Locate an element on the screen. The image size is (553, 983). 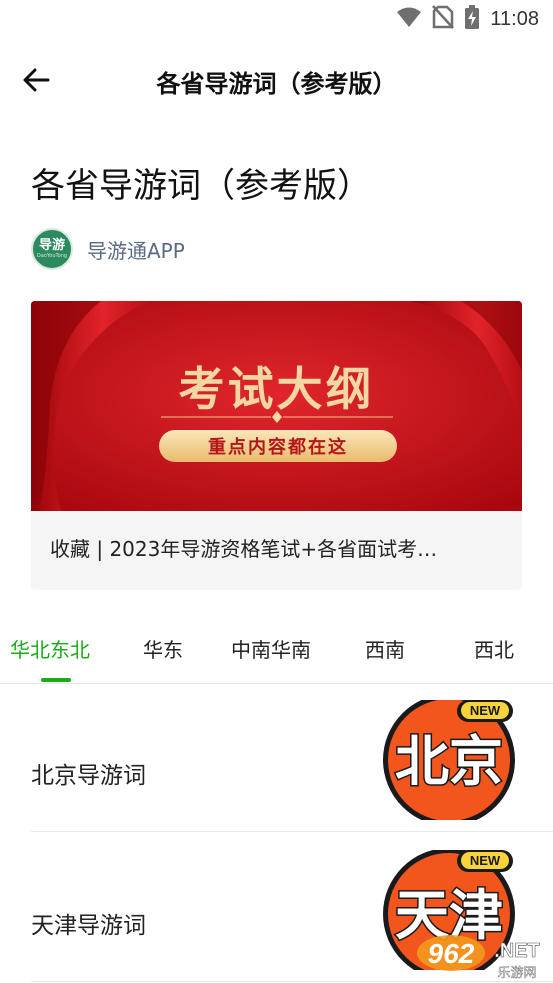
banner-pill: 重点内容都在这 is located at coordinates (278, 446).